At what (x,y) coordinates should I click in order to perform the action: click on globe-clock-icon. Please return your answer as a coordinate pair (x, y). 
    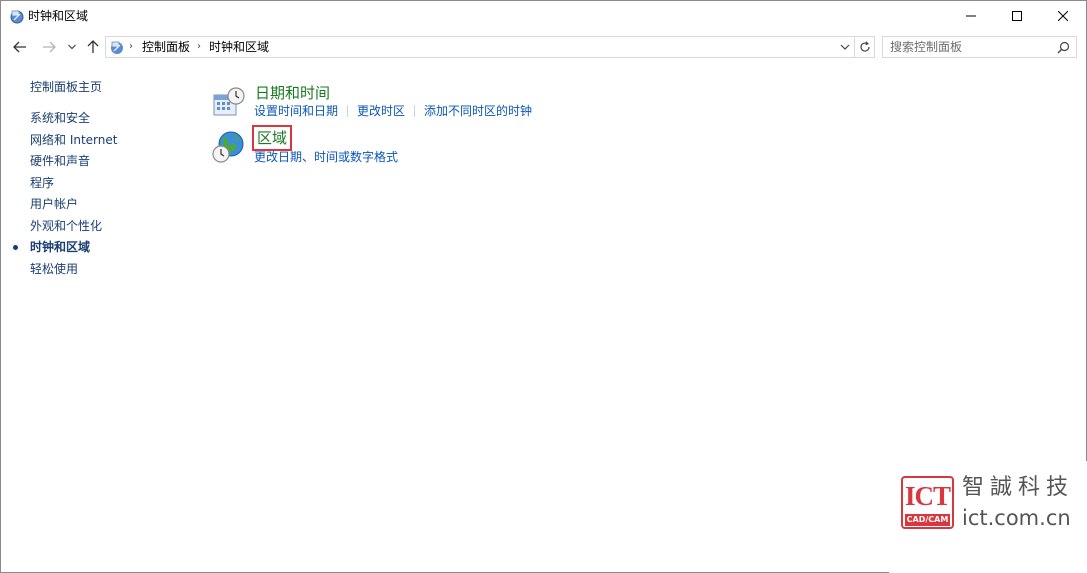
    Looking at the image, I should click on (229, 147).